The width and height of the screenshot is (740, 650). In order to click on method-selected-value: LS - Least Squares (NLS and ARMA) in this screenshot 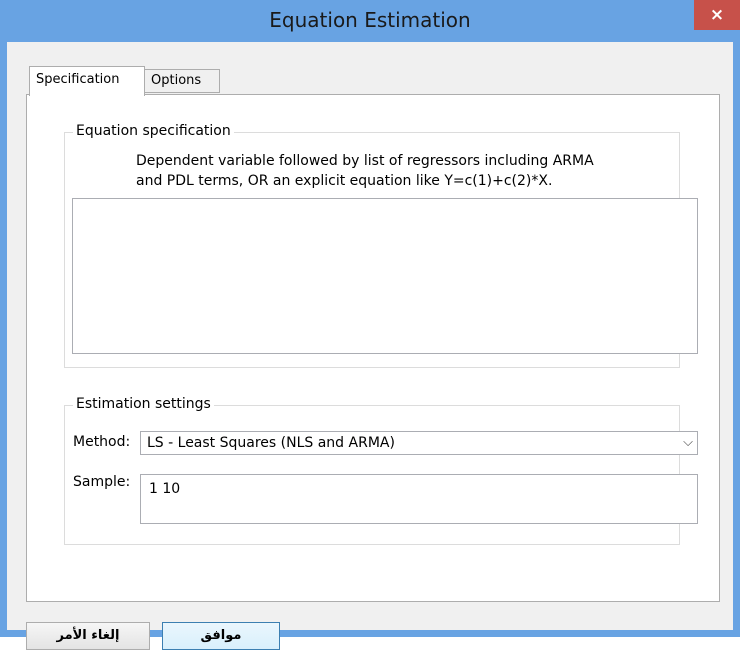, I will do `click(271, 443)`.